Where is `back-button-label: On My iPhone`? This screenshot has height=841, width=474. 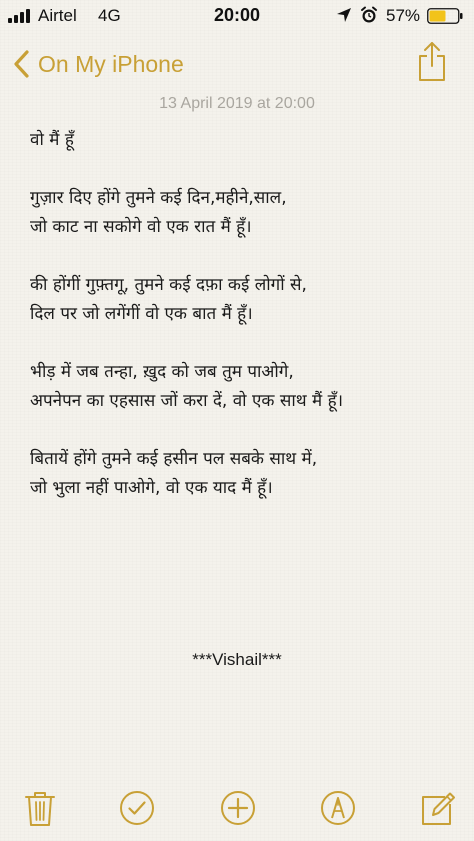 back-button-label: On My iPhone is located at coordinates (111, 63).